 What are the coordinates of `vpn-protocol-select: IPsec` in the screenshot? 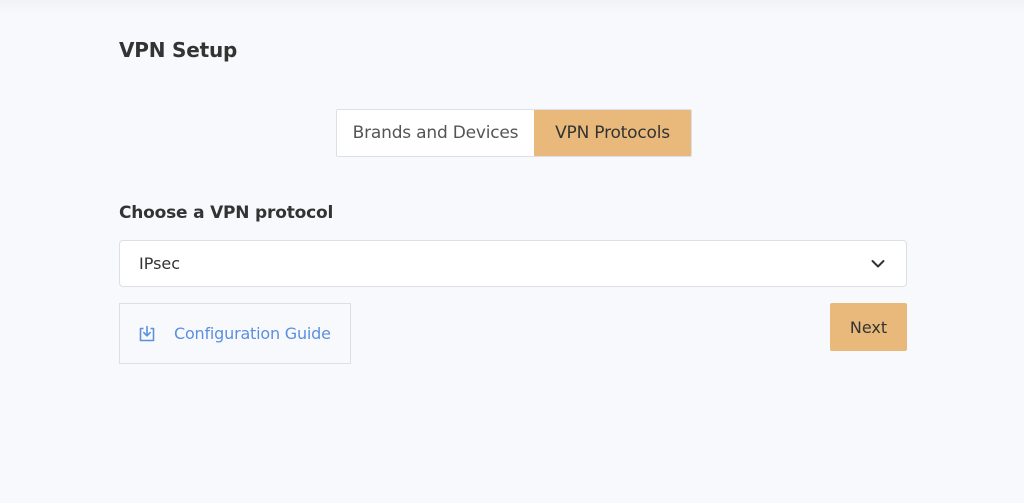 It's located at (513, 263).